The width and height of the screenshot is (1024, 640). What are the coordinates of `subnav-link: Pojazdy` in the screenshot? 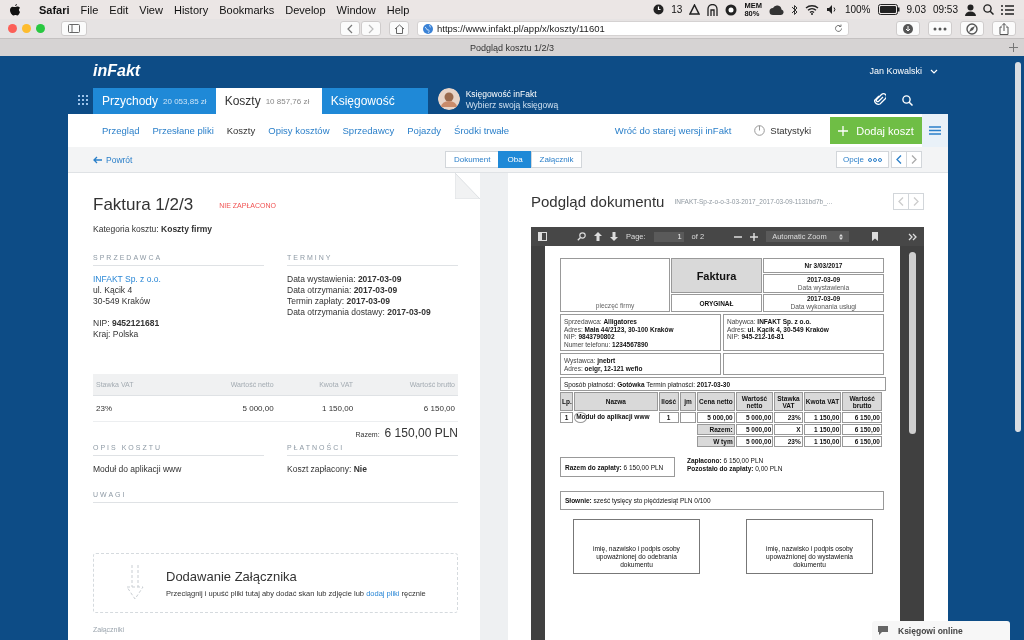 It's located at (424, 130).